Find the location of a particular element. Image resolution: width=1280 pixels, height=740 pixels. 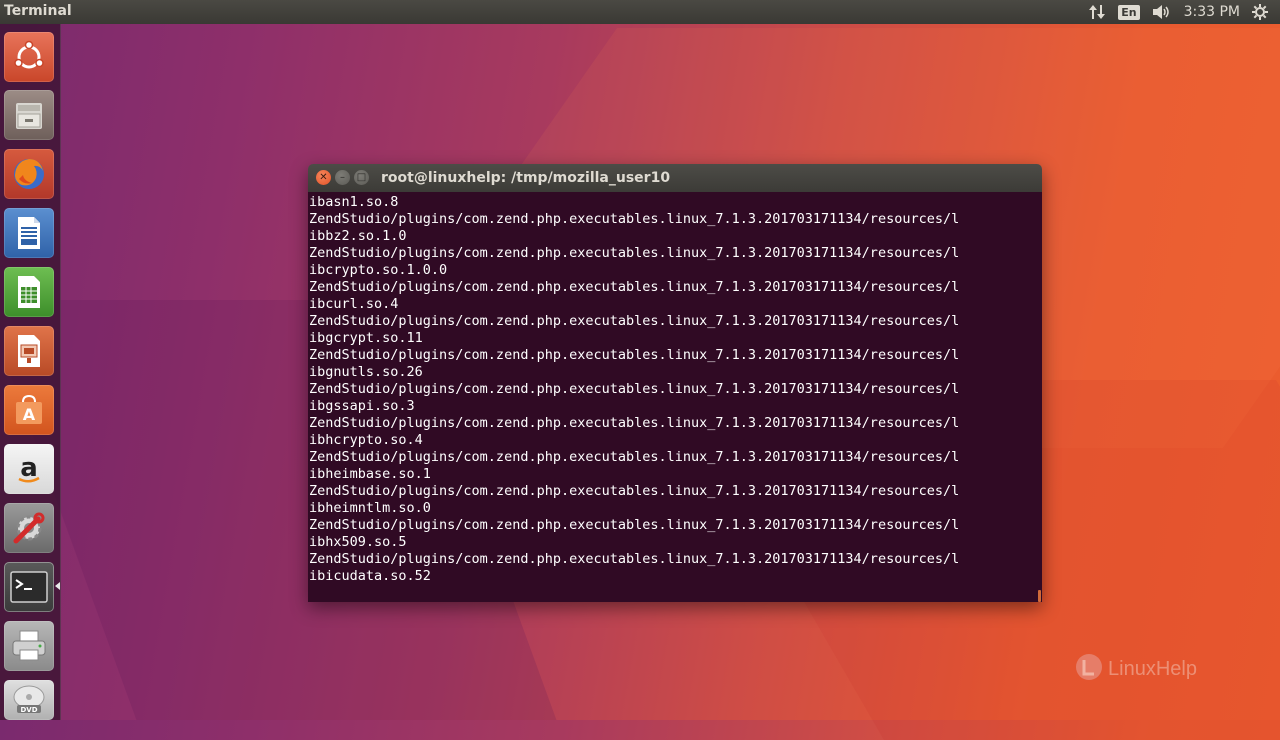

launcher-item-dvd: DVD is located at coordinates (29, 700).